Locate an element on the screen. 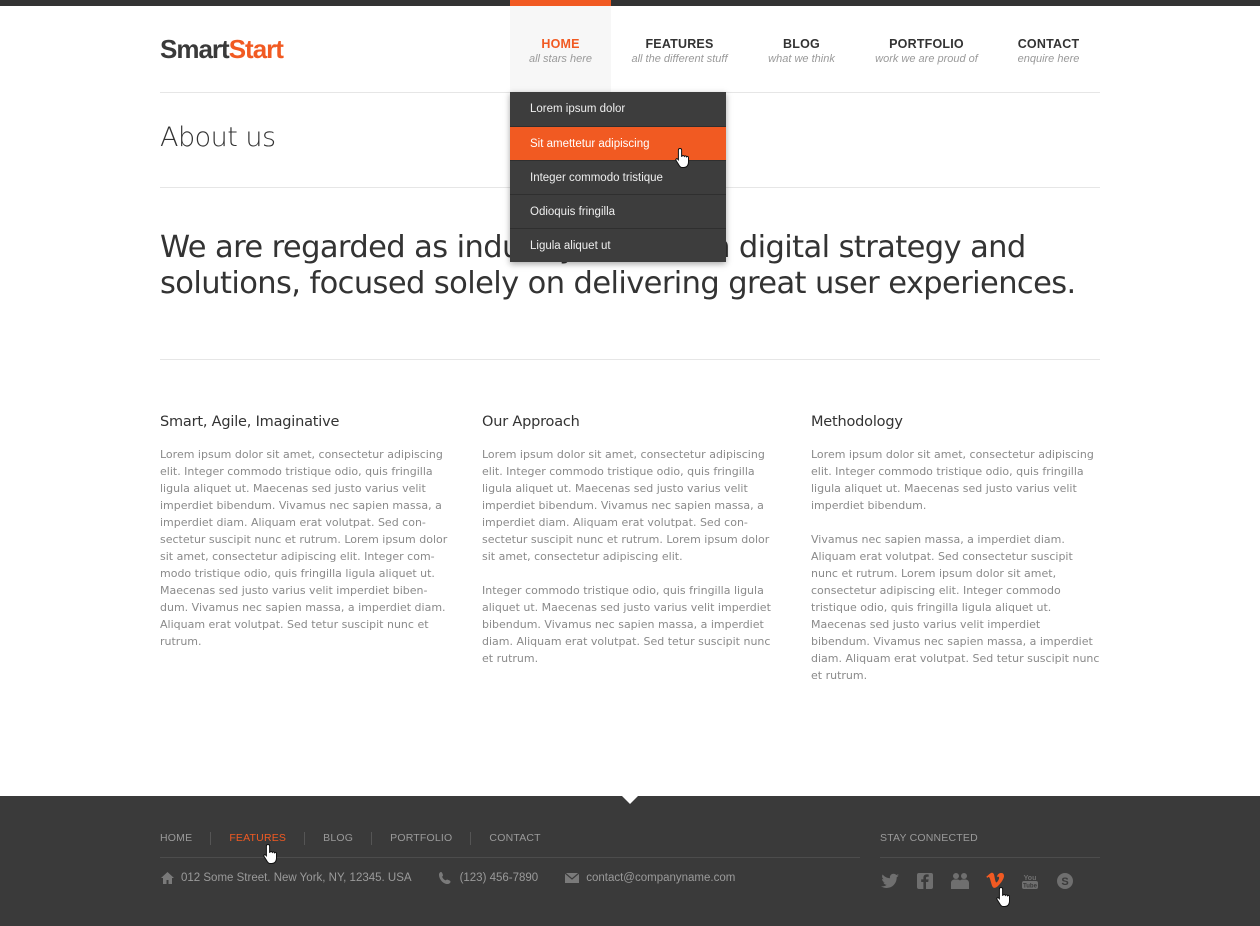 The image size is (1260, 926). dropdown-item: Lorem ipsum dolor is located at coordinates (618, 109).